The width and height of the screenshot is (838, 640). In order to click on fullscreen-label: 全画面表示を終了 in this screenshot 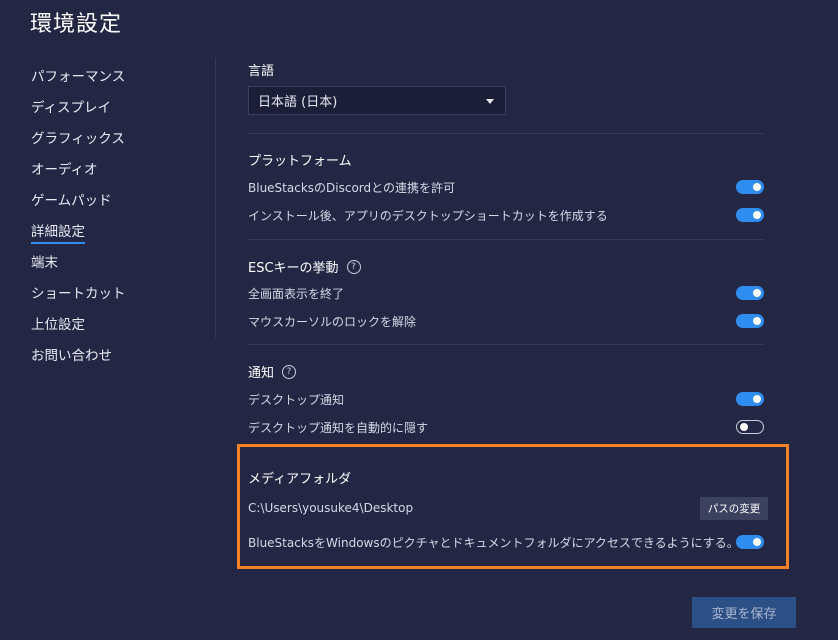, I will do `click(296, 294)`.